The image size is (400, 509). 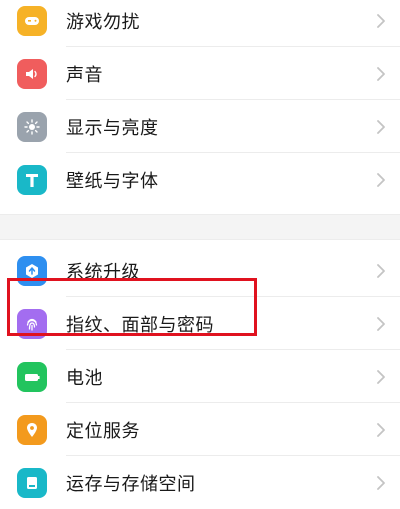 I want to click on settings-item-label: 声音, so click(x=84, y=75).